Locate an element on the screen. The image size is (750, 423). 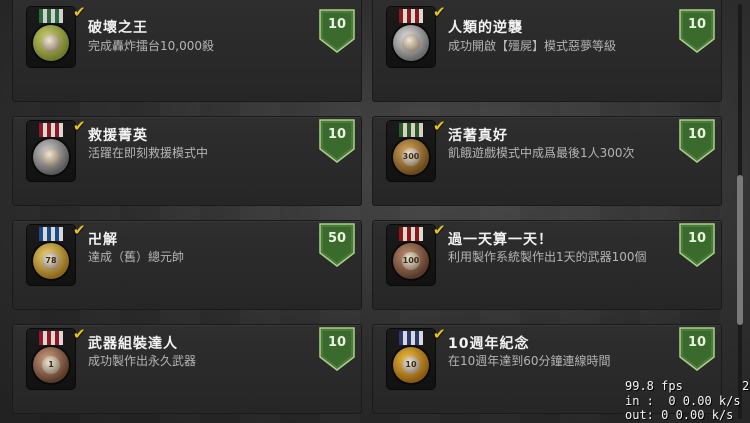
points-badge: 50 is located at coordinates (337, 245).